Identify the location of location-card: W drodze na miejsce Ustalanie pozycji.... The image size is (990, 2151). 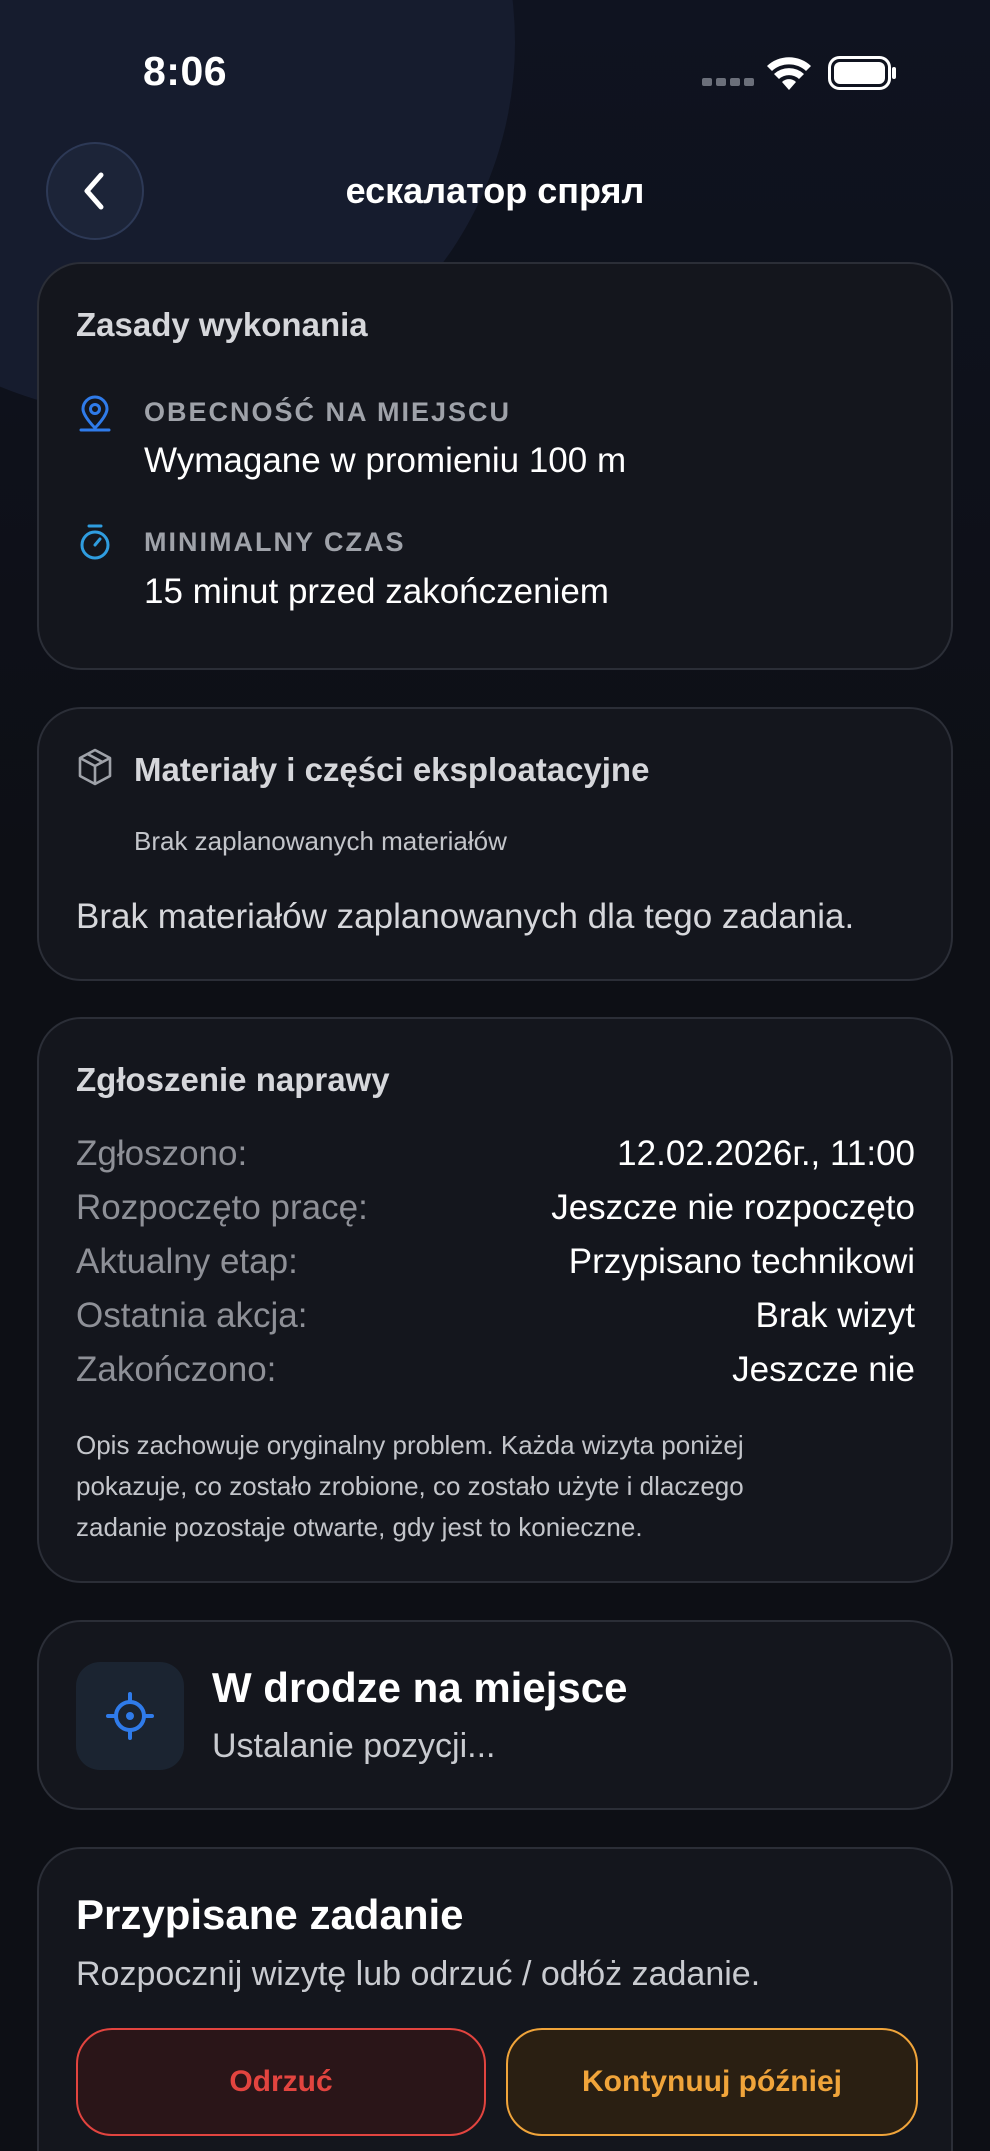
(495, 1715).